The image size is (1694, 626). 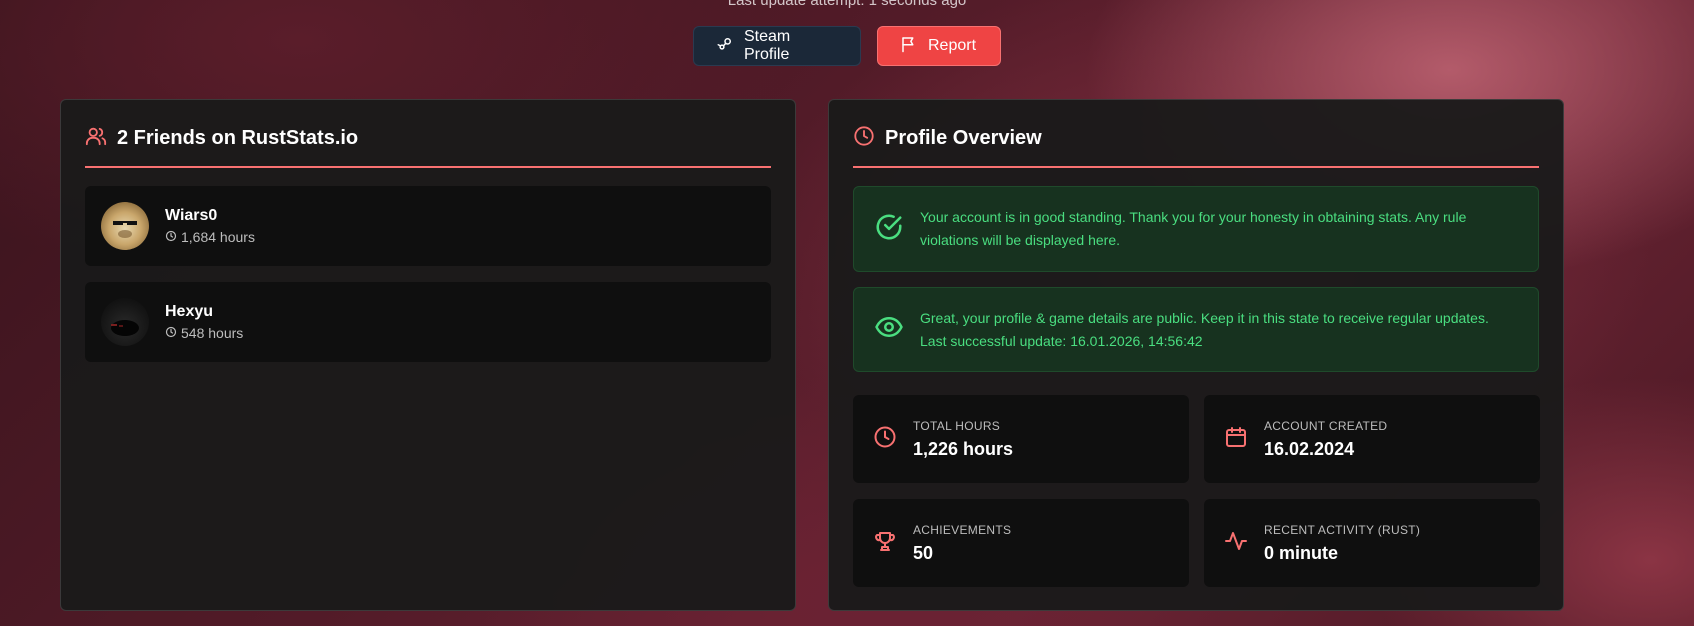 I want to click on friends-title: 2 Friends on RustStats.io, so click(x=238, y=137).